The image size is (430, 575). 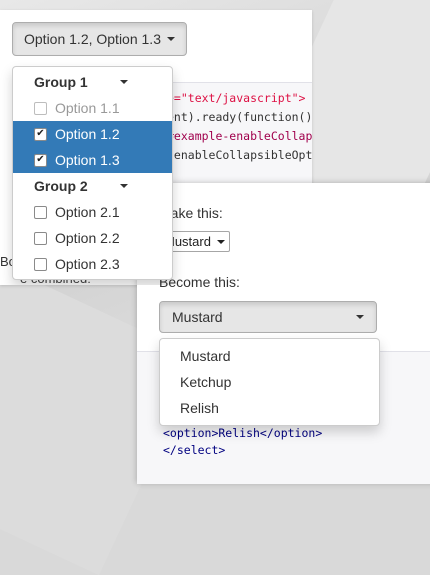 I want to click on option-group-header: Group 2, so click(x=92, y=186).